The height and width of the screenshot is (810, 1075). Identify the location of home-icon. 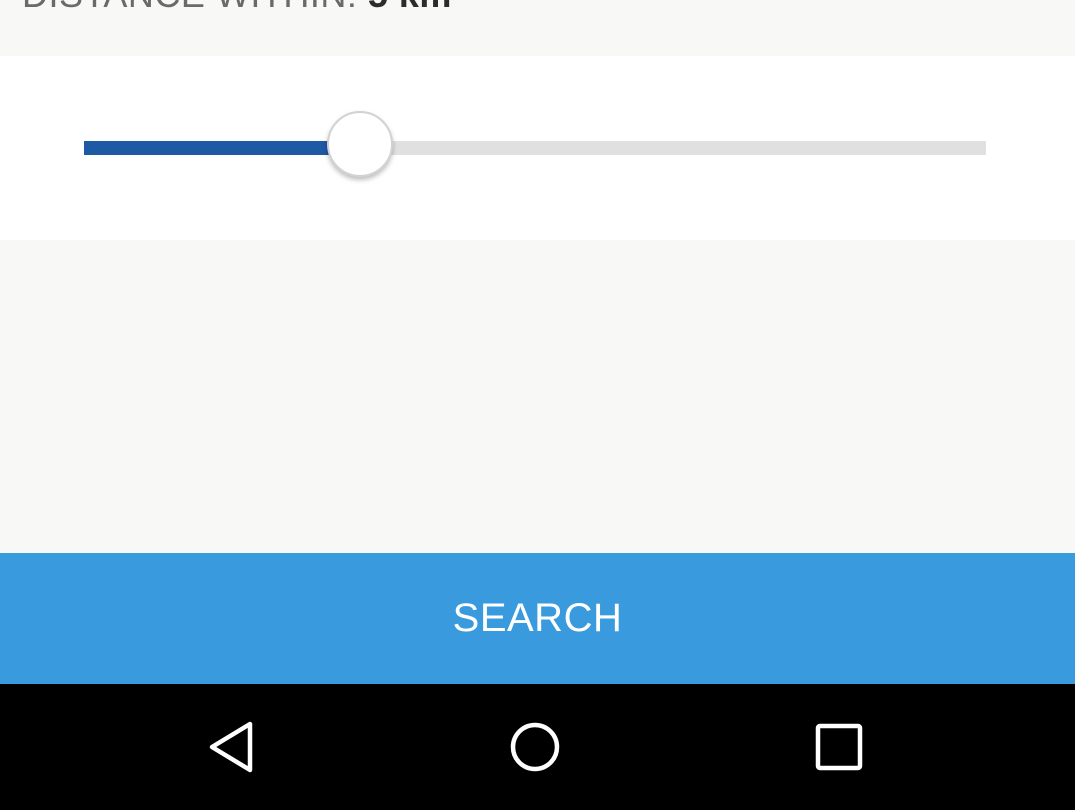
(535, 747).